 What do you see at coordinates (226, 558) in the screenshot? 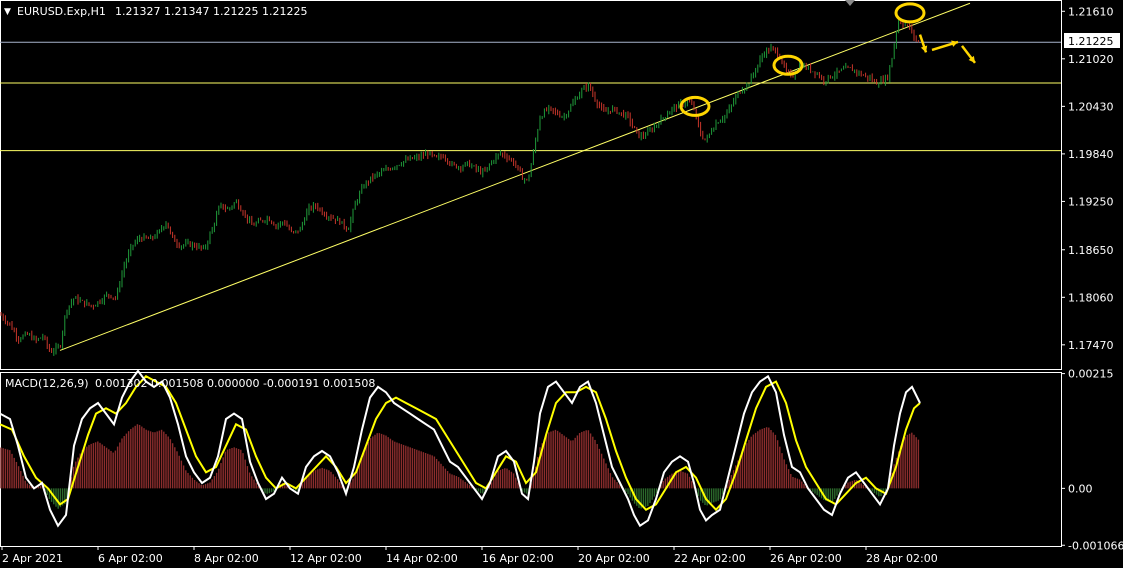
I see `time-tick-label: 8 Apr 02:00` at bounding box center [226, 558].